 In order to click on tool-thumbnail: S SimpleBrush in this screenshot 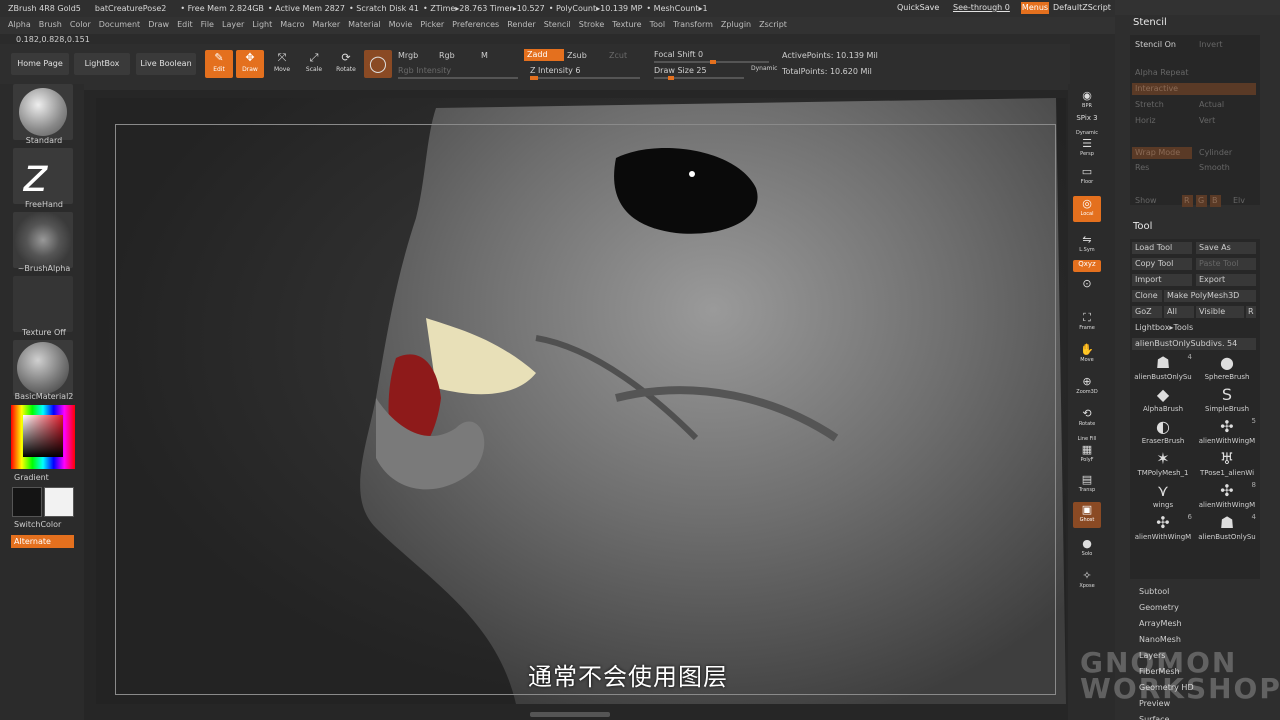, I will do `click(1227, 401)`.